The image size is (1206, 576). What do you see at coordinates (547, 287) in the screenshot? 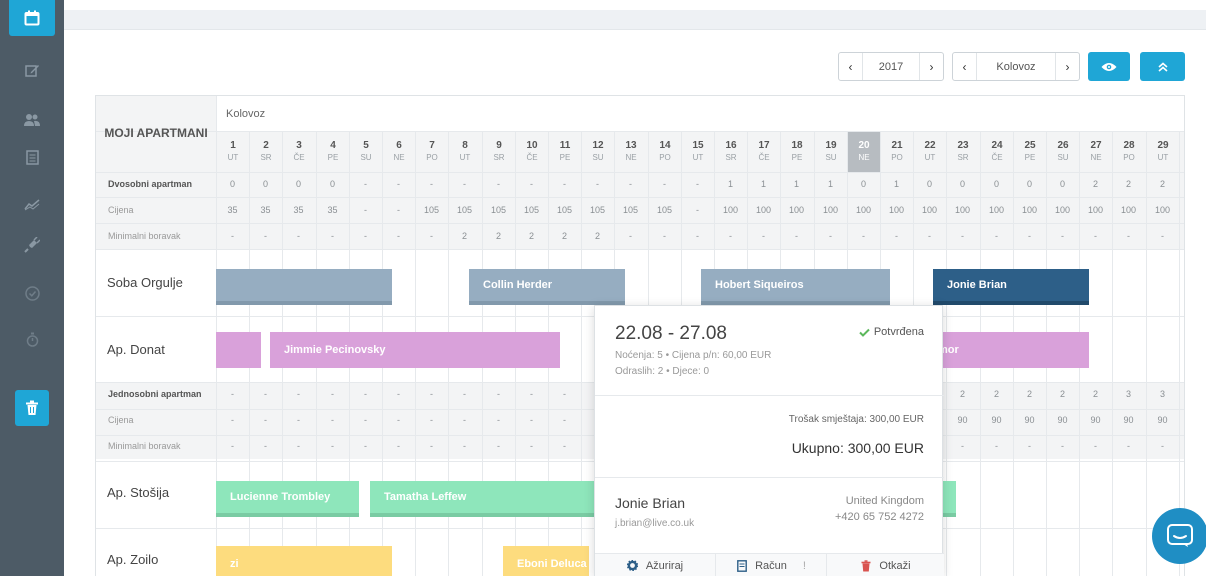
I see `booking-bar: Collin Herder` at bounding box center [547, 287].